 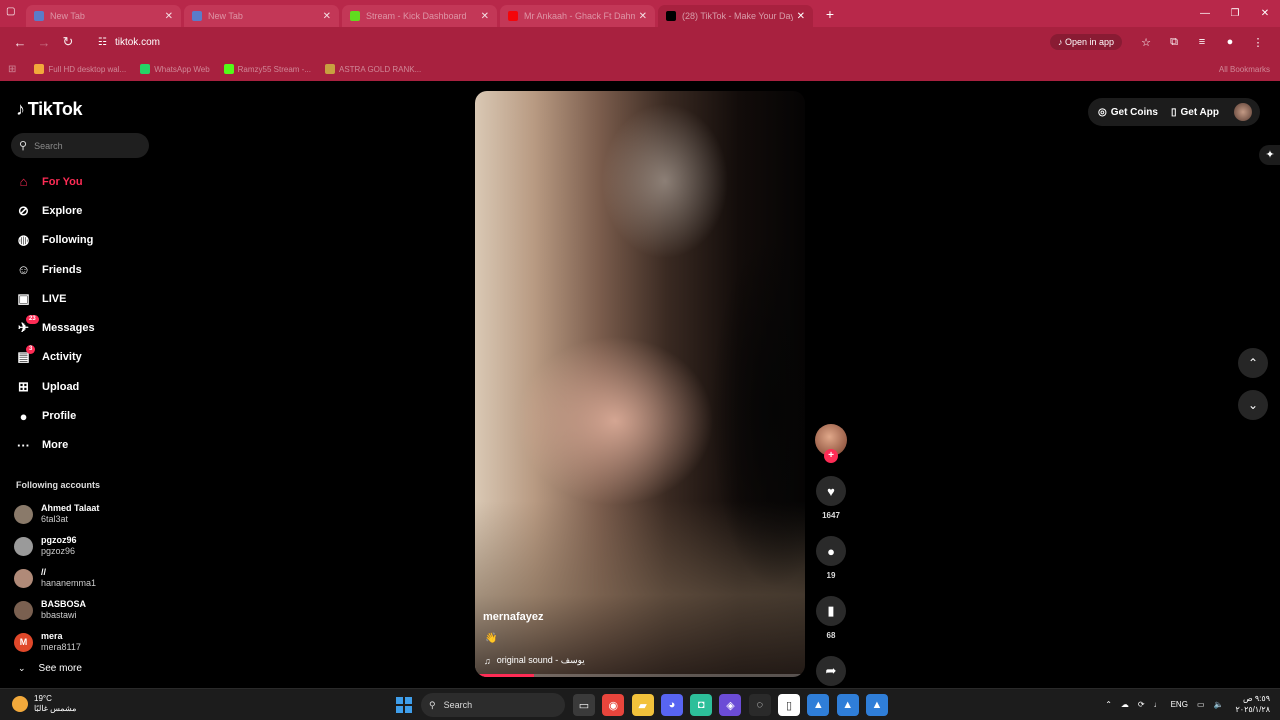 What do you see at coordinates (1258, 42) in the screenshot?
I see `browser-menu-icon: ⋮` at bounding box center [1258, 42].